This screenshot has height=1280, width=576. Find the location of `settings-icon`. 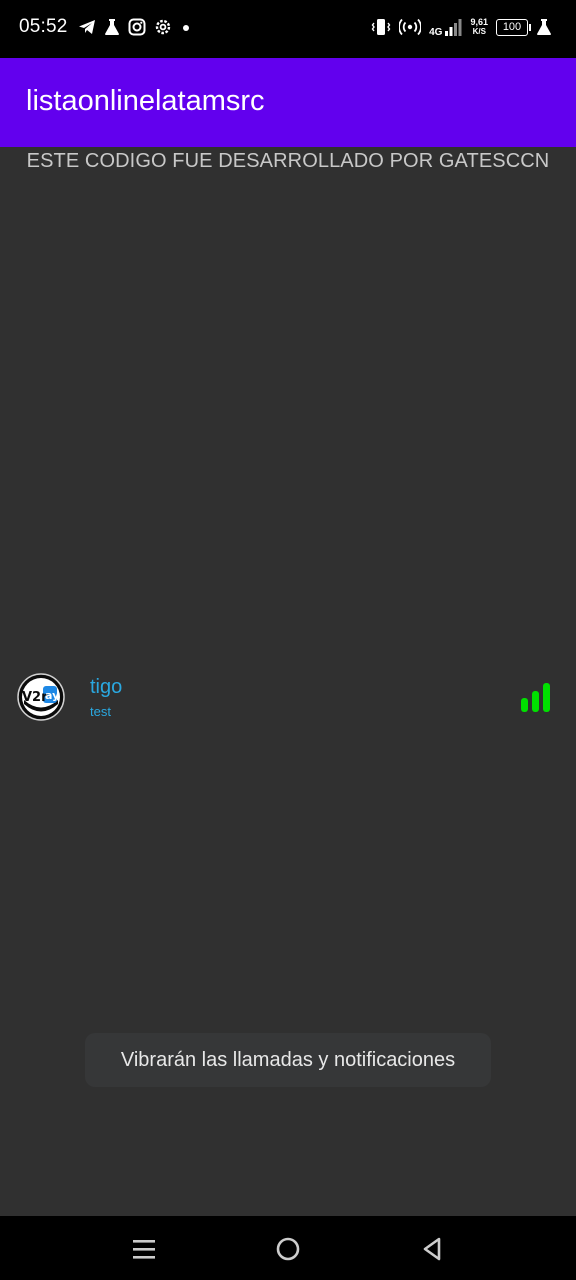

settings-icon is located at coordinates (163, 27).